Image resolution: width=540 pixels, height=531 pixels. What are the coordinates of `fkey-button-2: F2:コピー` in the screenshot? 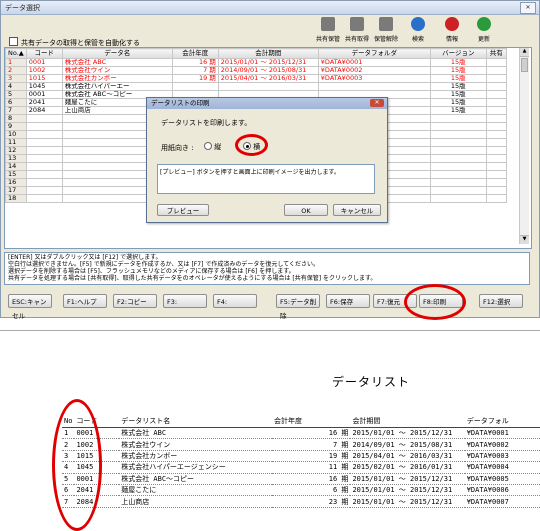 It's located at (135, 301).